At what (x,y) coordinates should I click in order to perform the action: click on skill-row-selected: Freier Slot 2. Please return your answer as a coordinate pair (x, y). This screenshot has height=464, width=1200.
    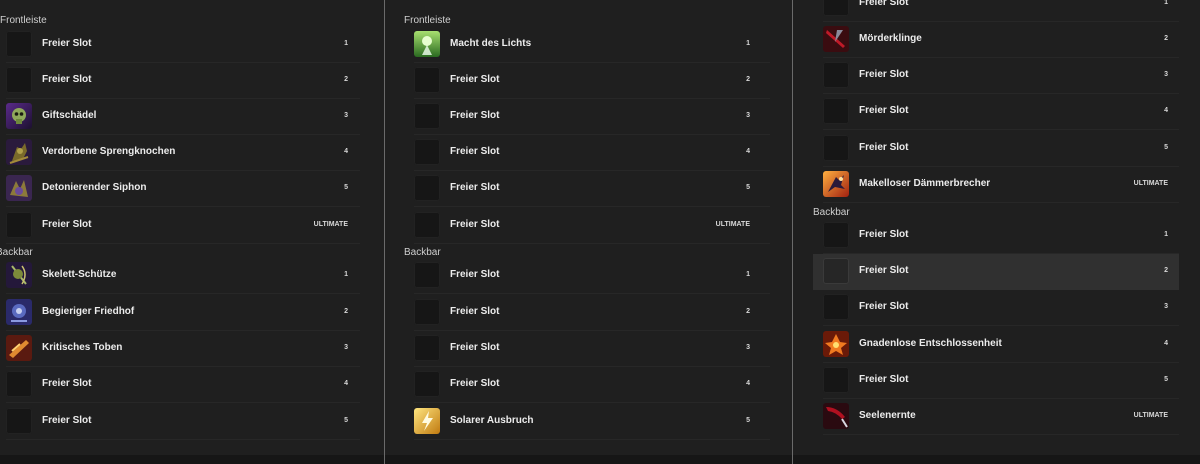
    Looking at the image, I should click on (996, 272).